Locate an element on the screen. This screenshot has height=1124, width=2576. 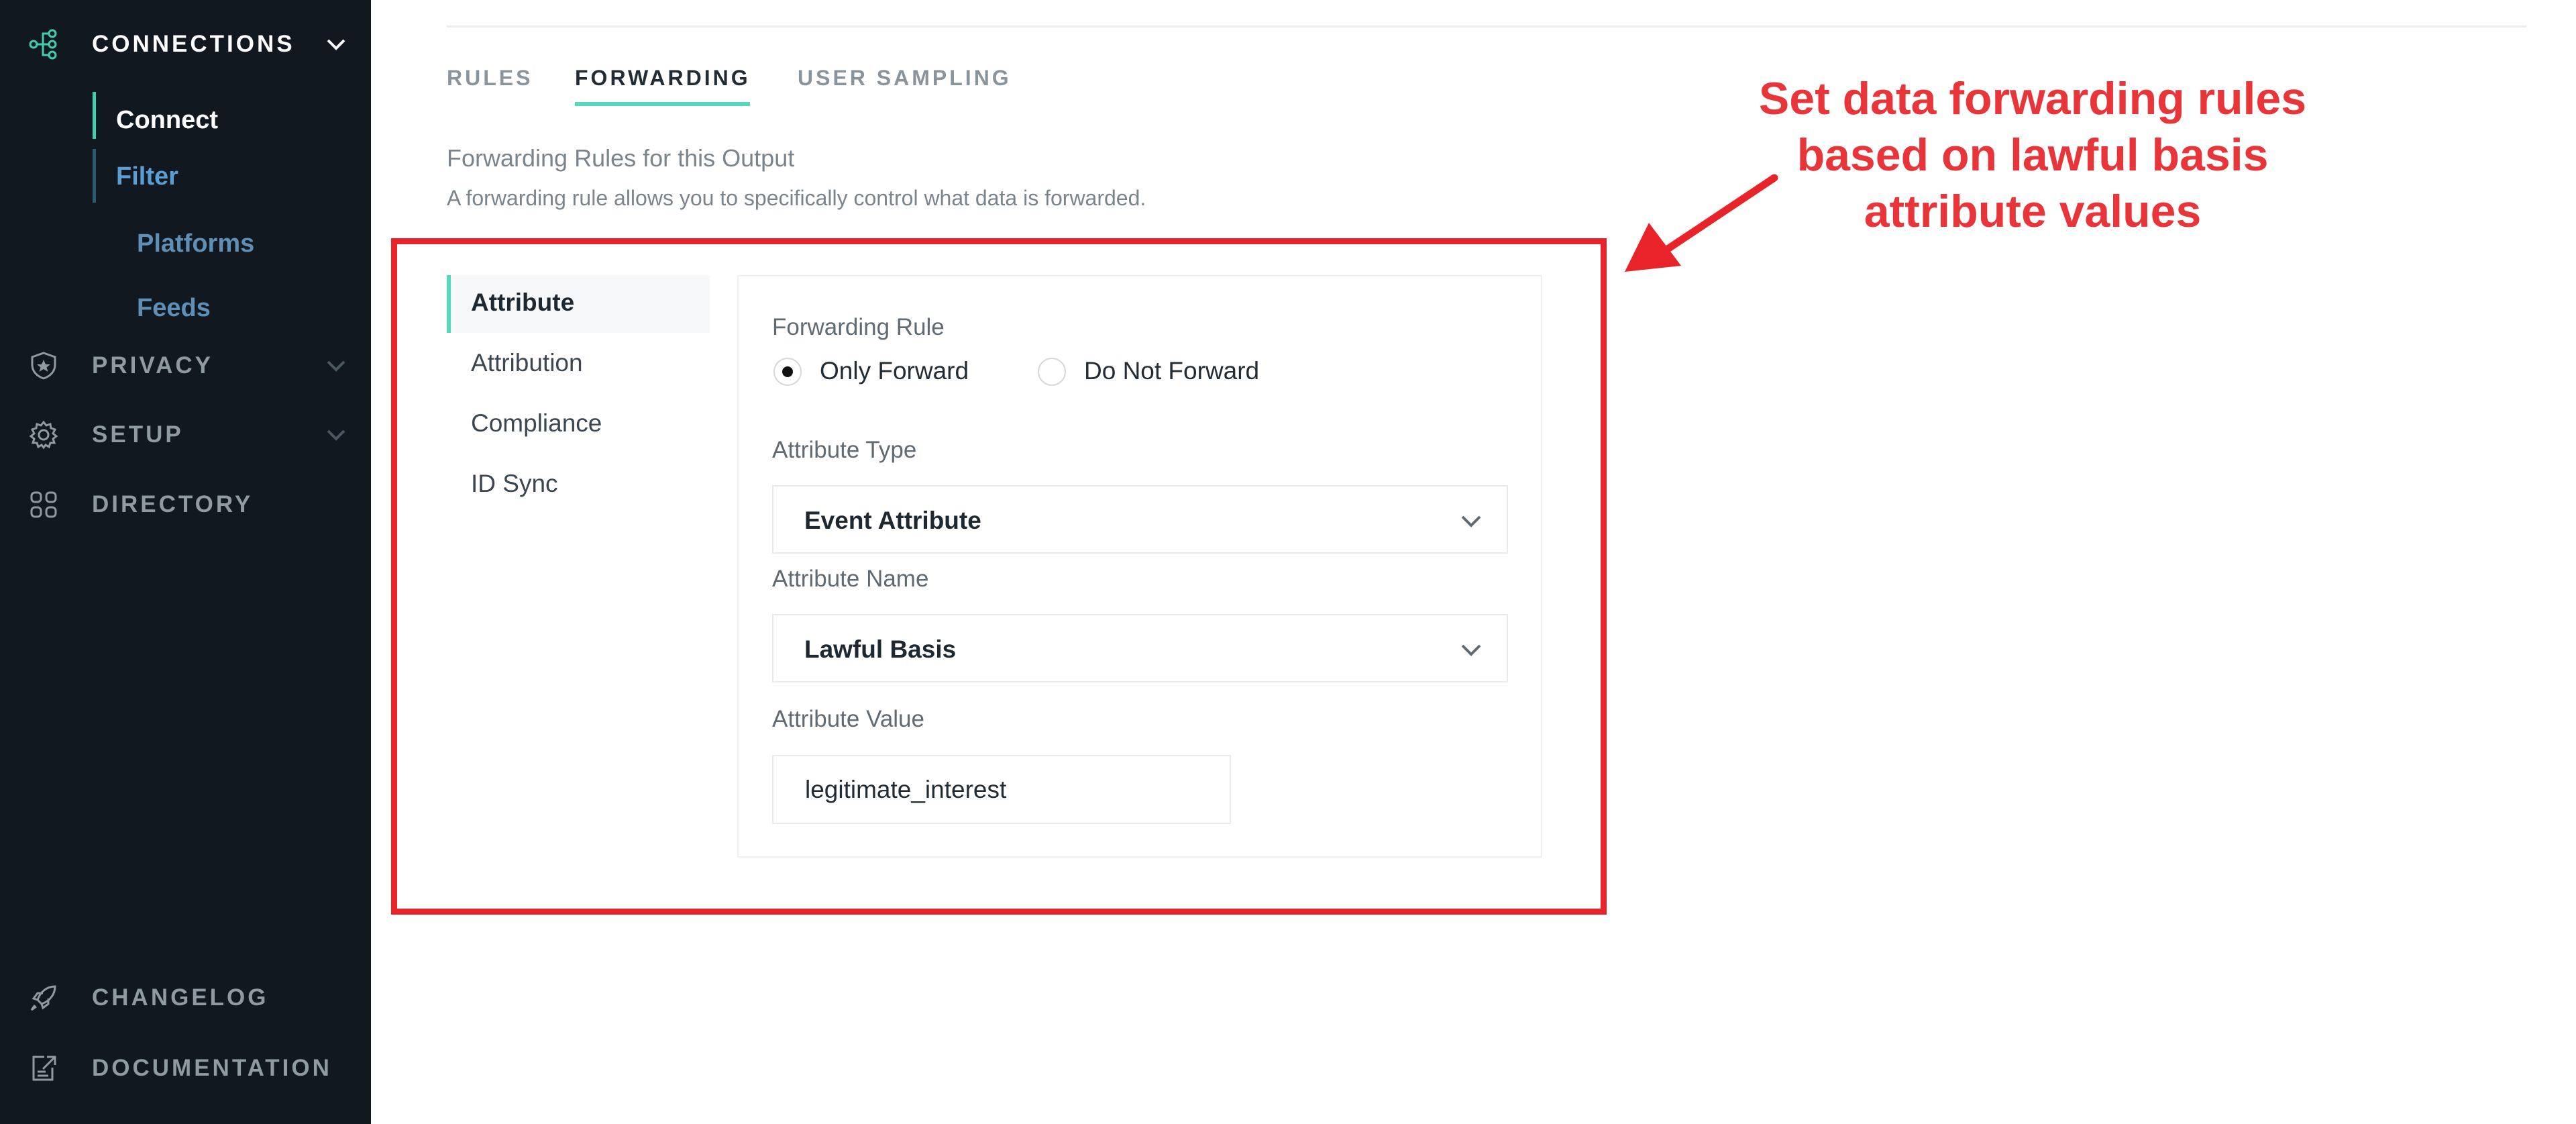
attribute-type-label: Attribute Type is located at coordinates (844, 450).